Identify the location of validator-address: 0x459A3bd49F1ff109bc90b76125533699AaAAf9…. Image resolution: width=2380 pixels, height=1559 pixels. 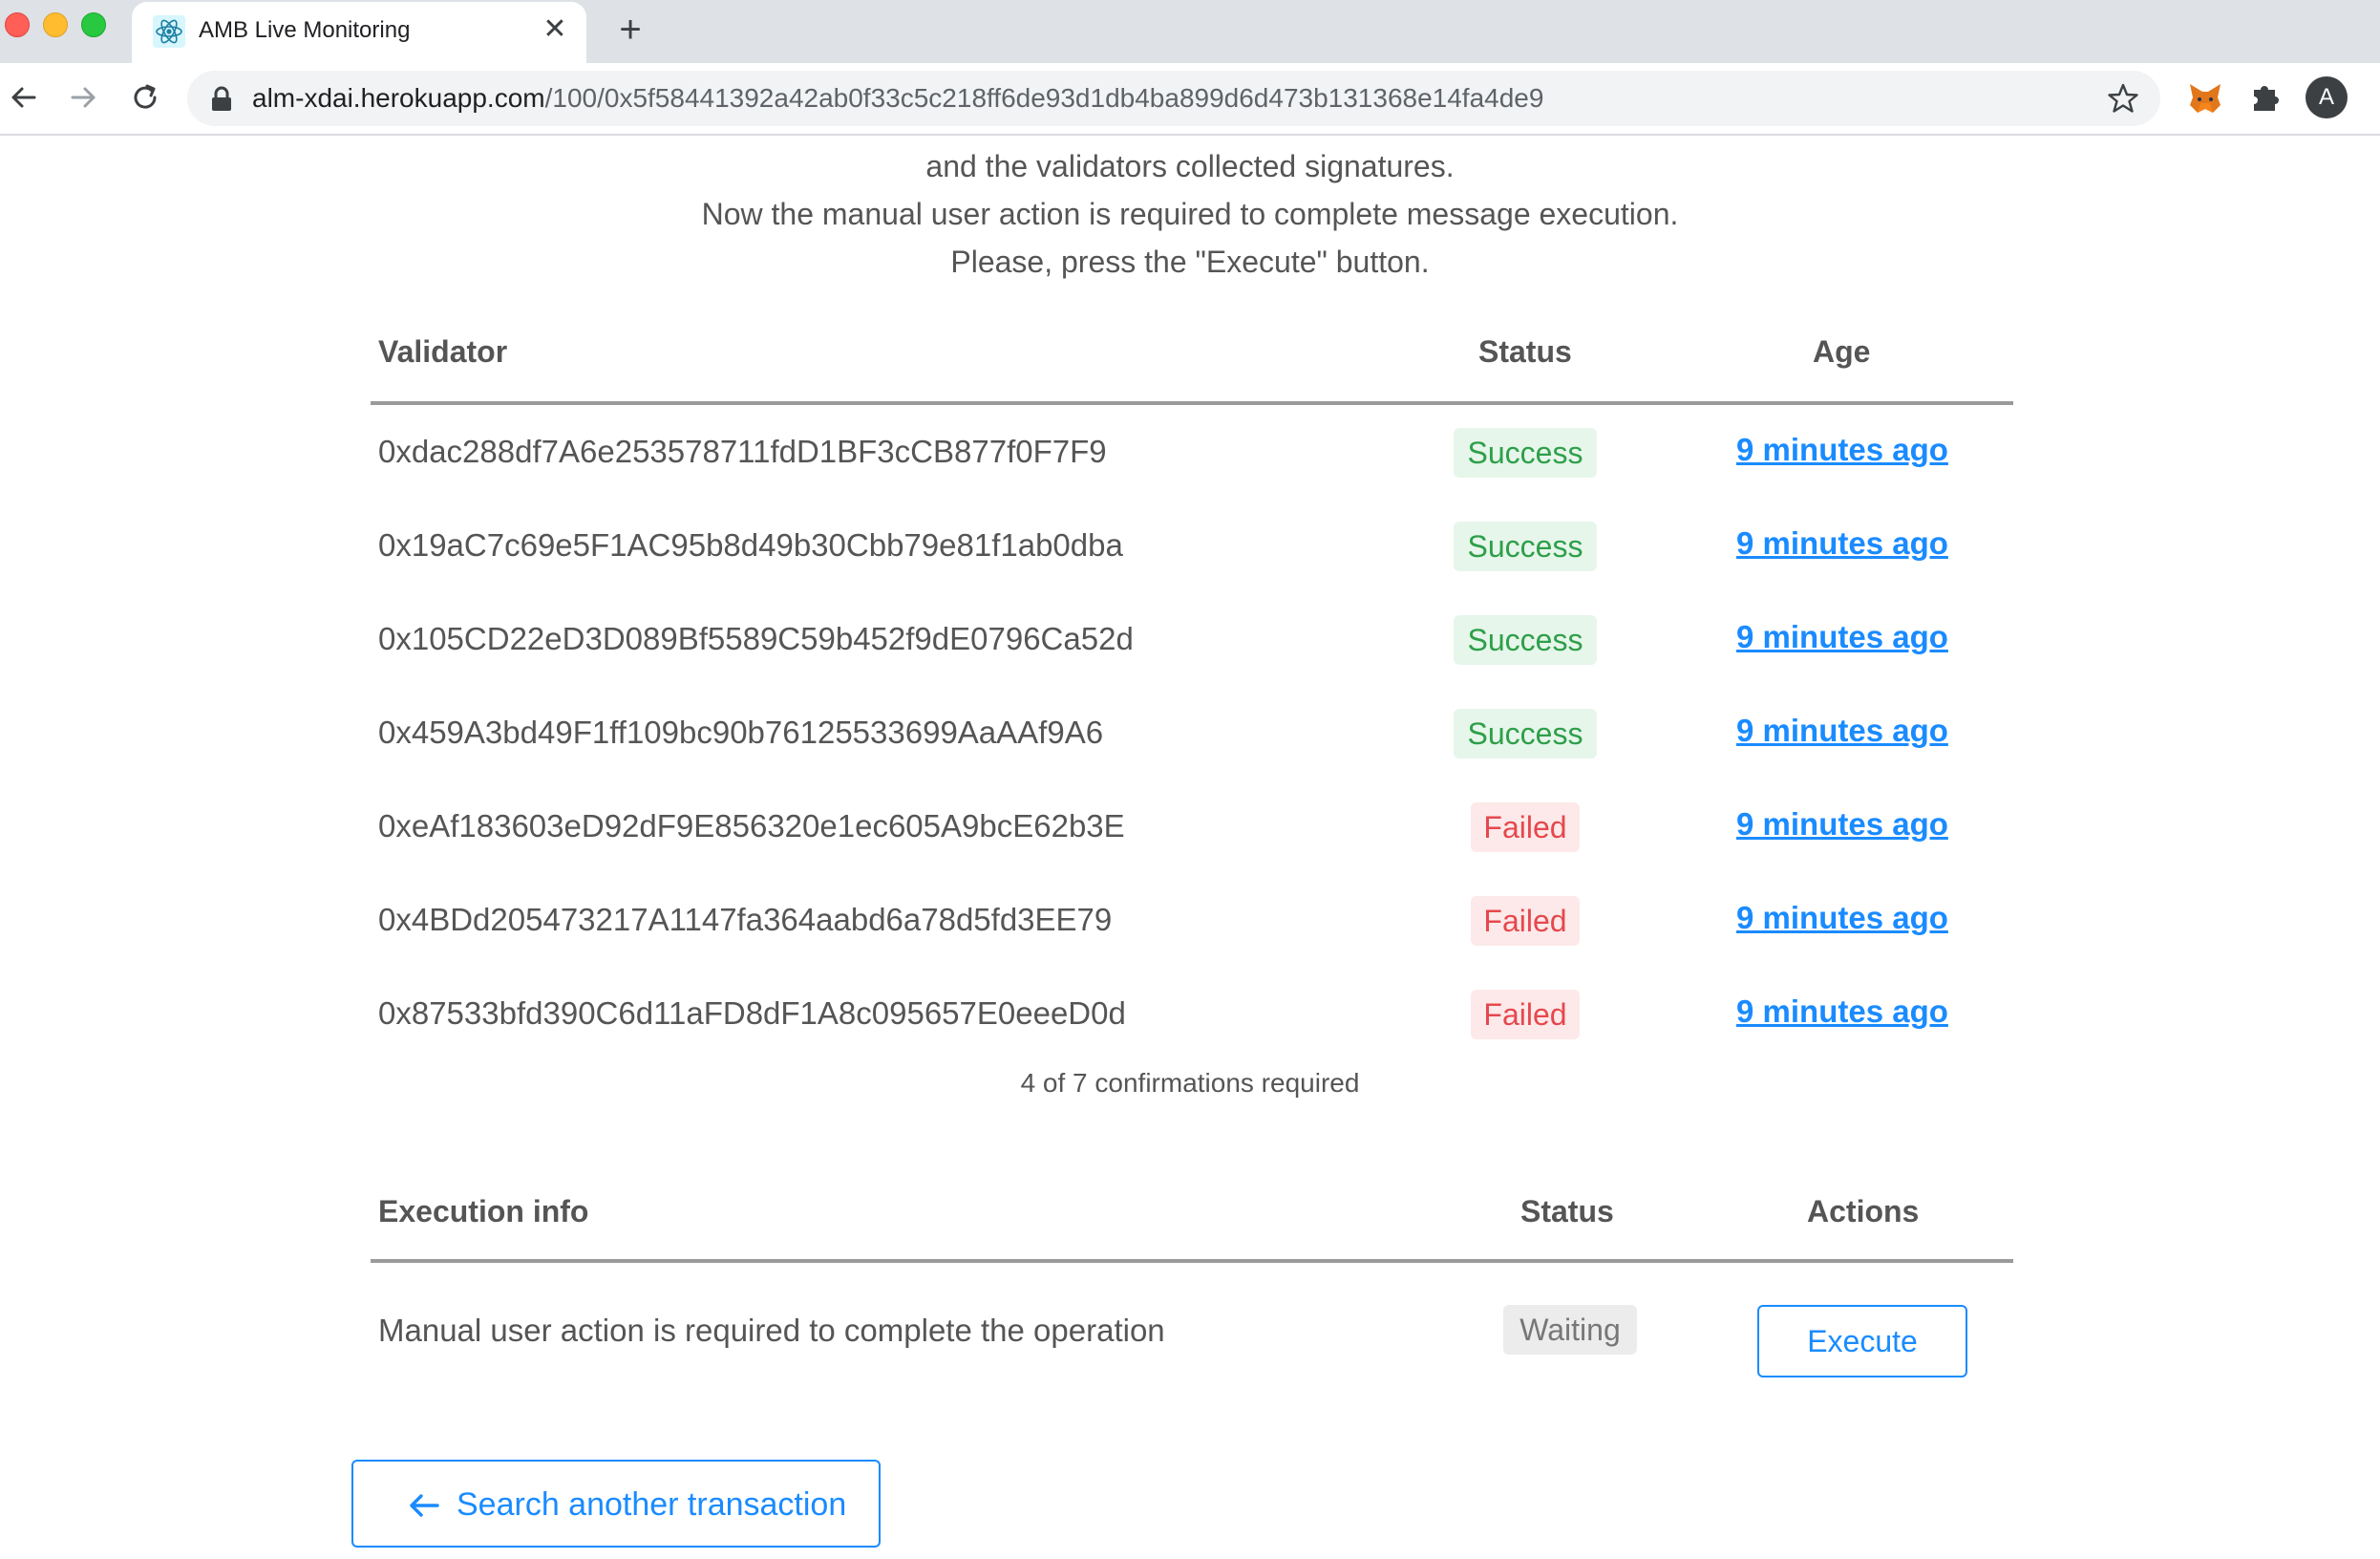
(741, 733).